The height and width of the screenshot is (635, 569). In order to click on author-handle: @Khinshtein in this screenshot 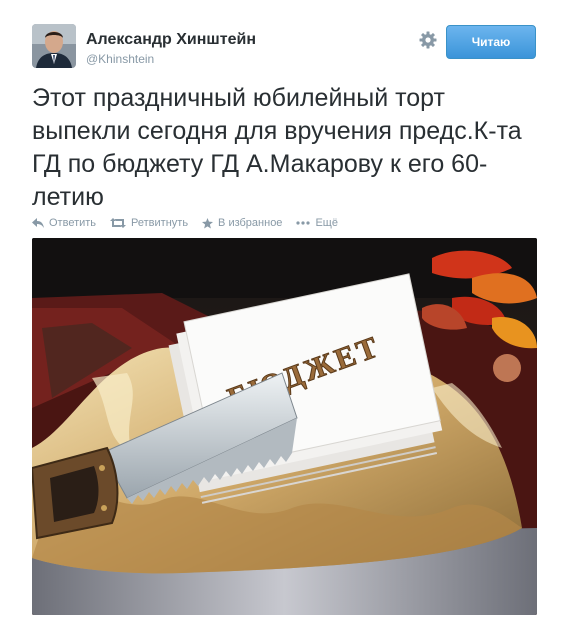, I will do `click(120, 59)`.